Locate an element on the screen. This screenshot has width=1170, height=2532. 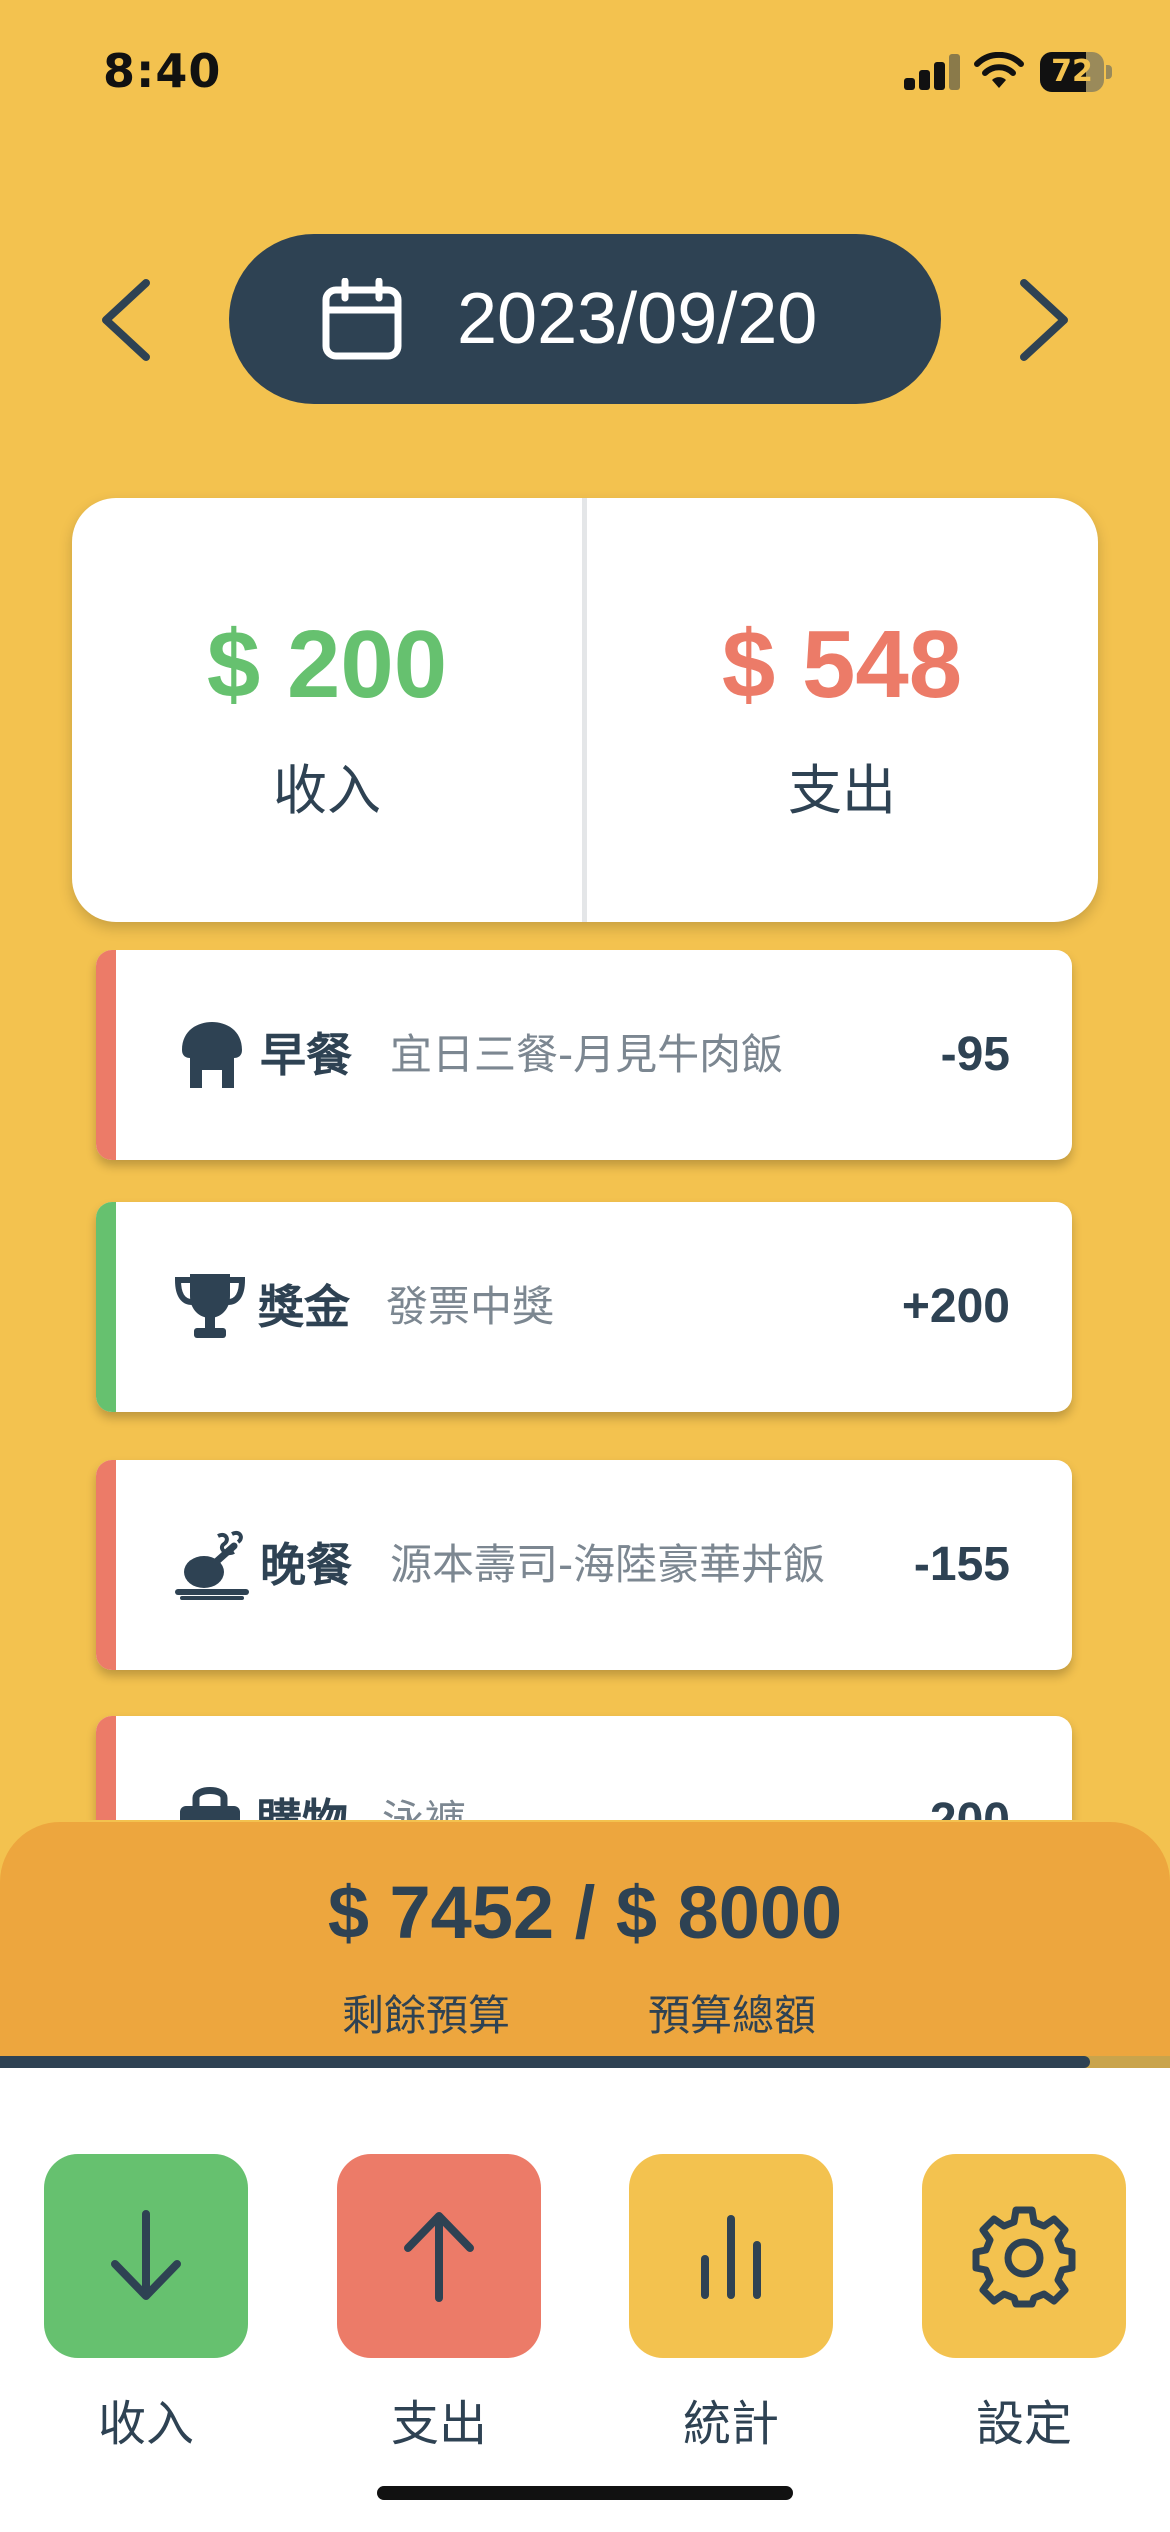
income-summary-label: 收入 is located at coordinates (327, 790).